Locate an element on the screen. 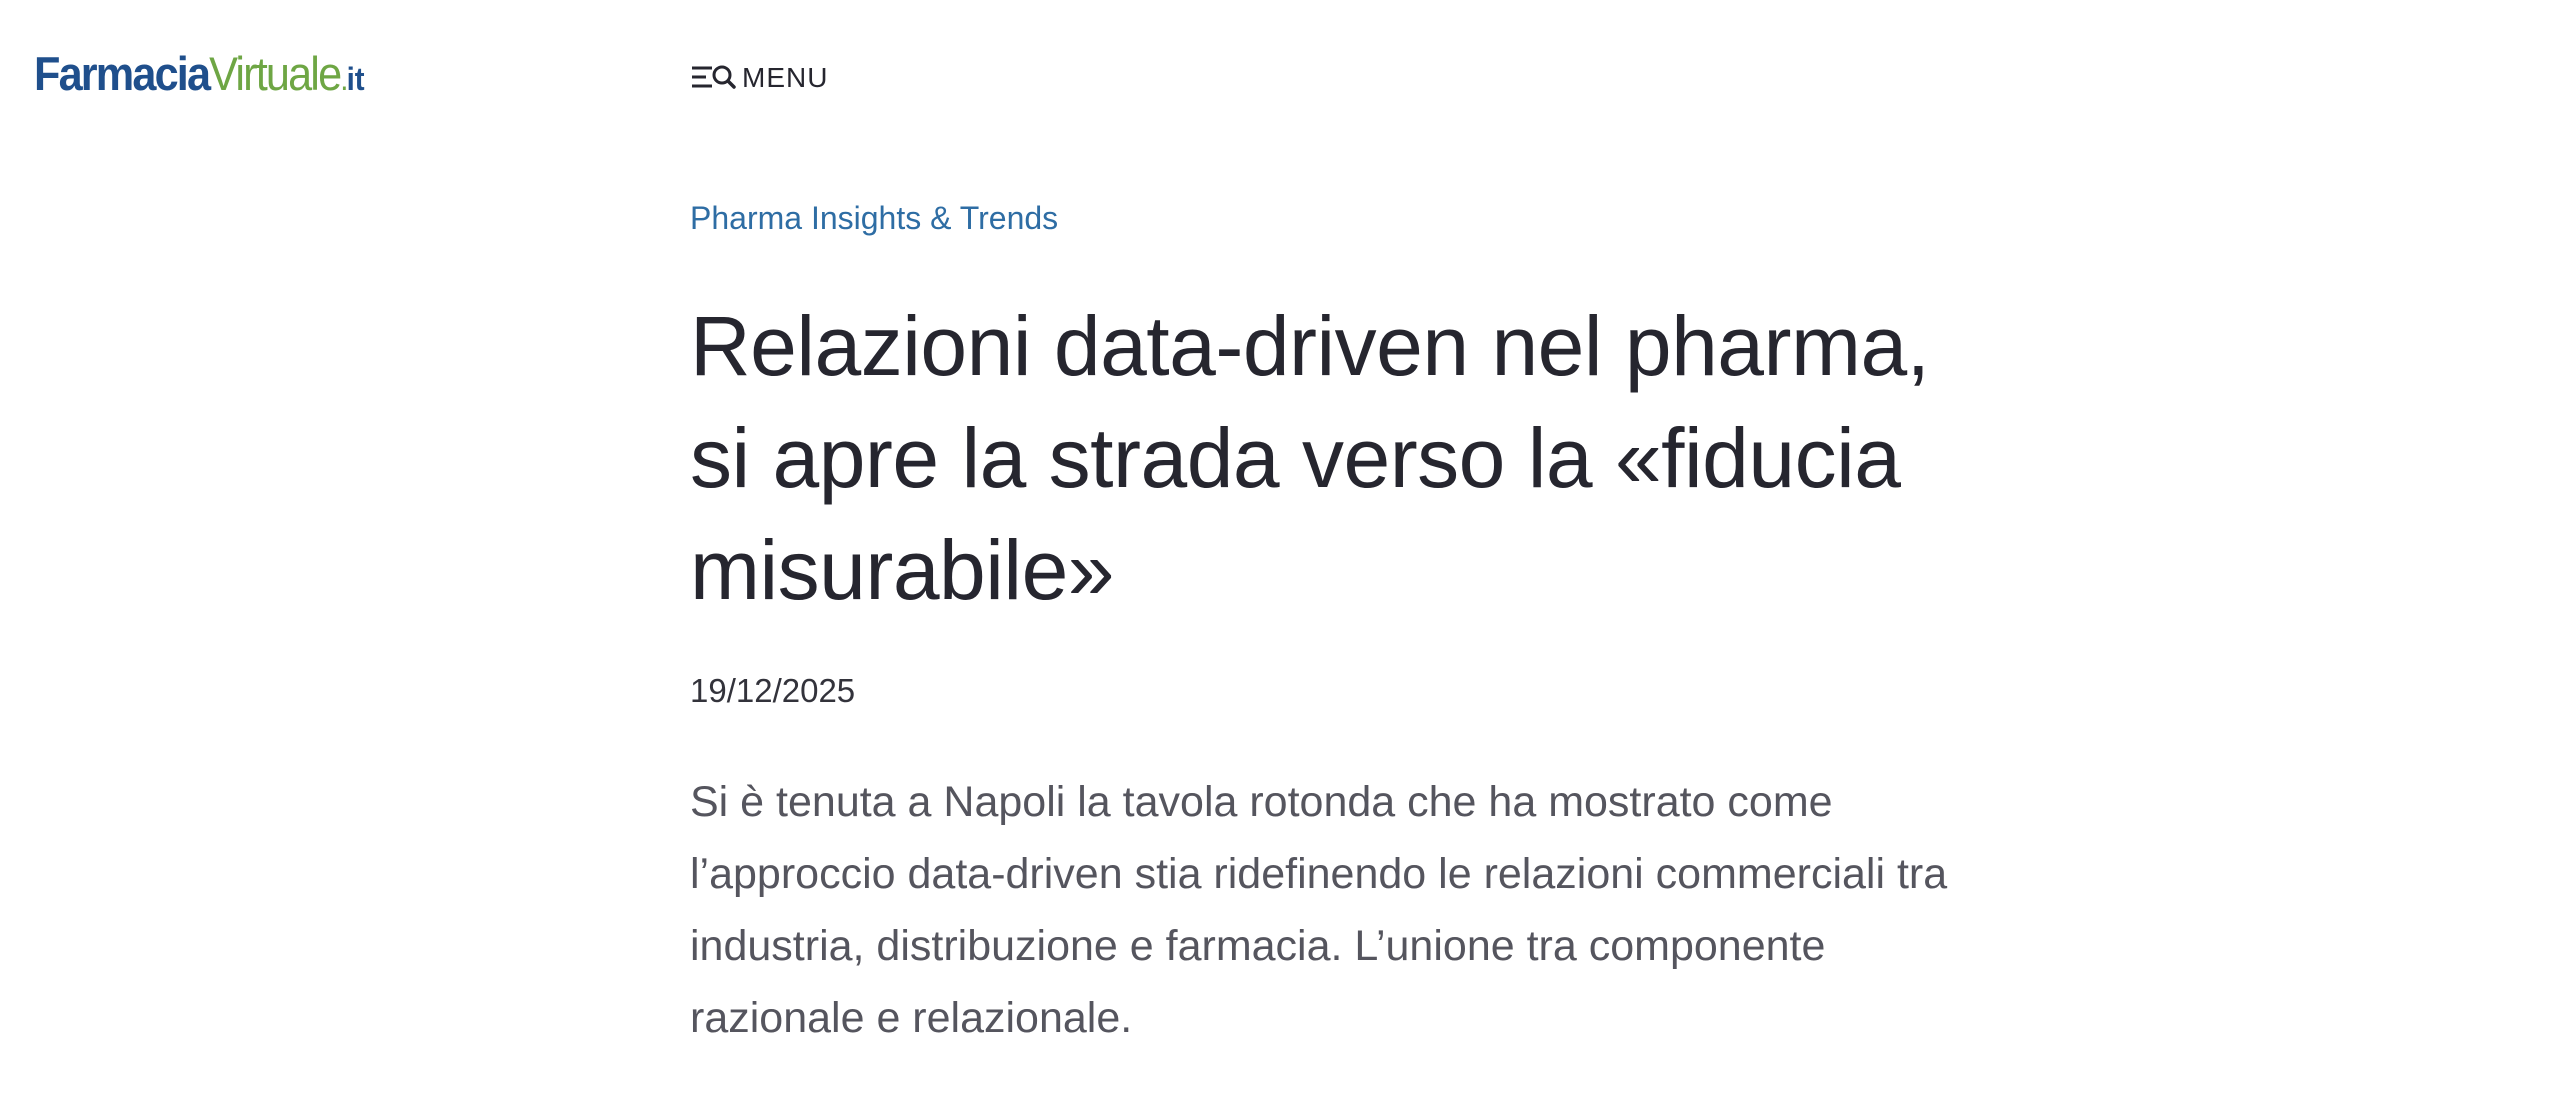 This screenshot has width=2560, height=1106. article-category-link: Pharma Insights & Trends is located at coordinates (874, 218).